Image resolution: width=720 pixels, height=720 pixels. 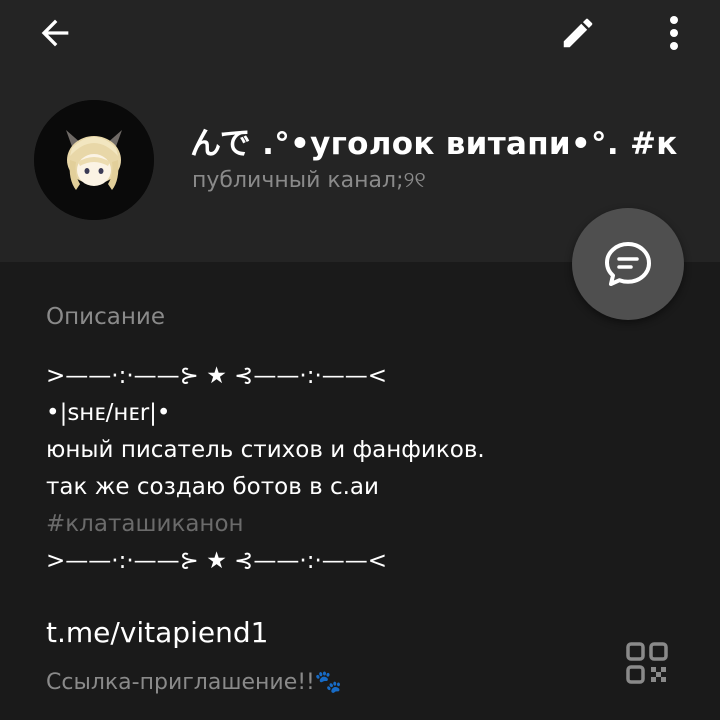 What do you see at coordinates (194, 682) in the screenshot?
I see `invite-link-label: Ссылка-приглашение!!🐾` at bounding box center [194, 682].